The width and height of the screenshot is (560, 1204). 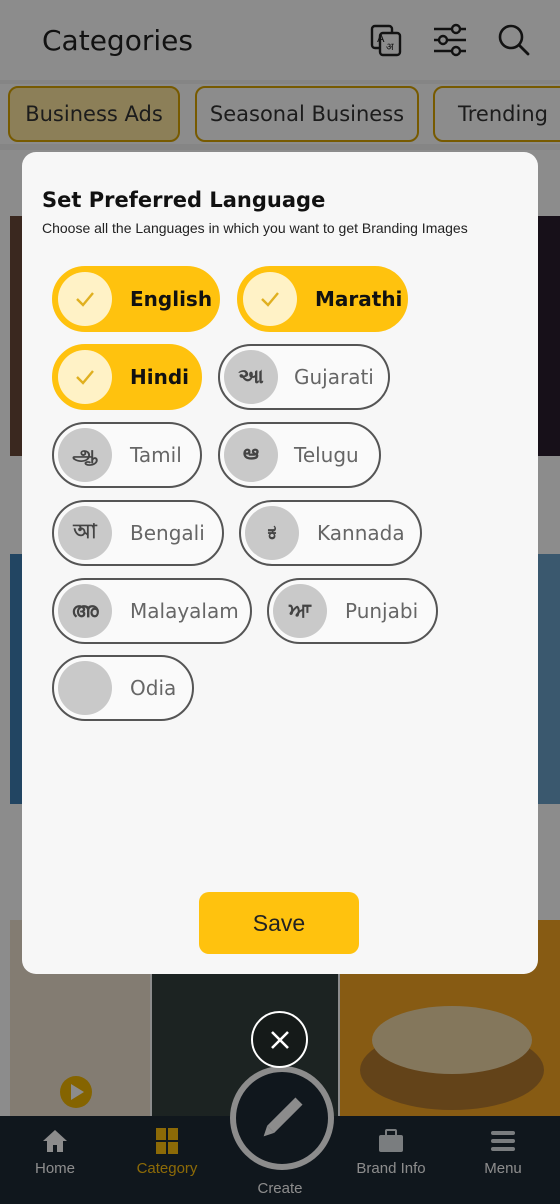 I want to click on language-option-bengali: আ Bengali, so click(x=138, y=533).